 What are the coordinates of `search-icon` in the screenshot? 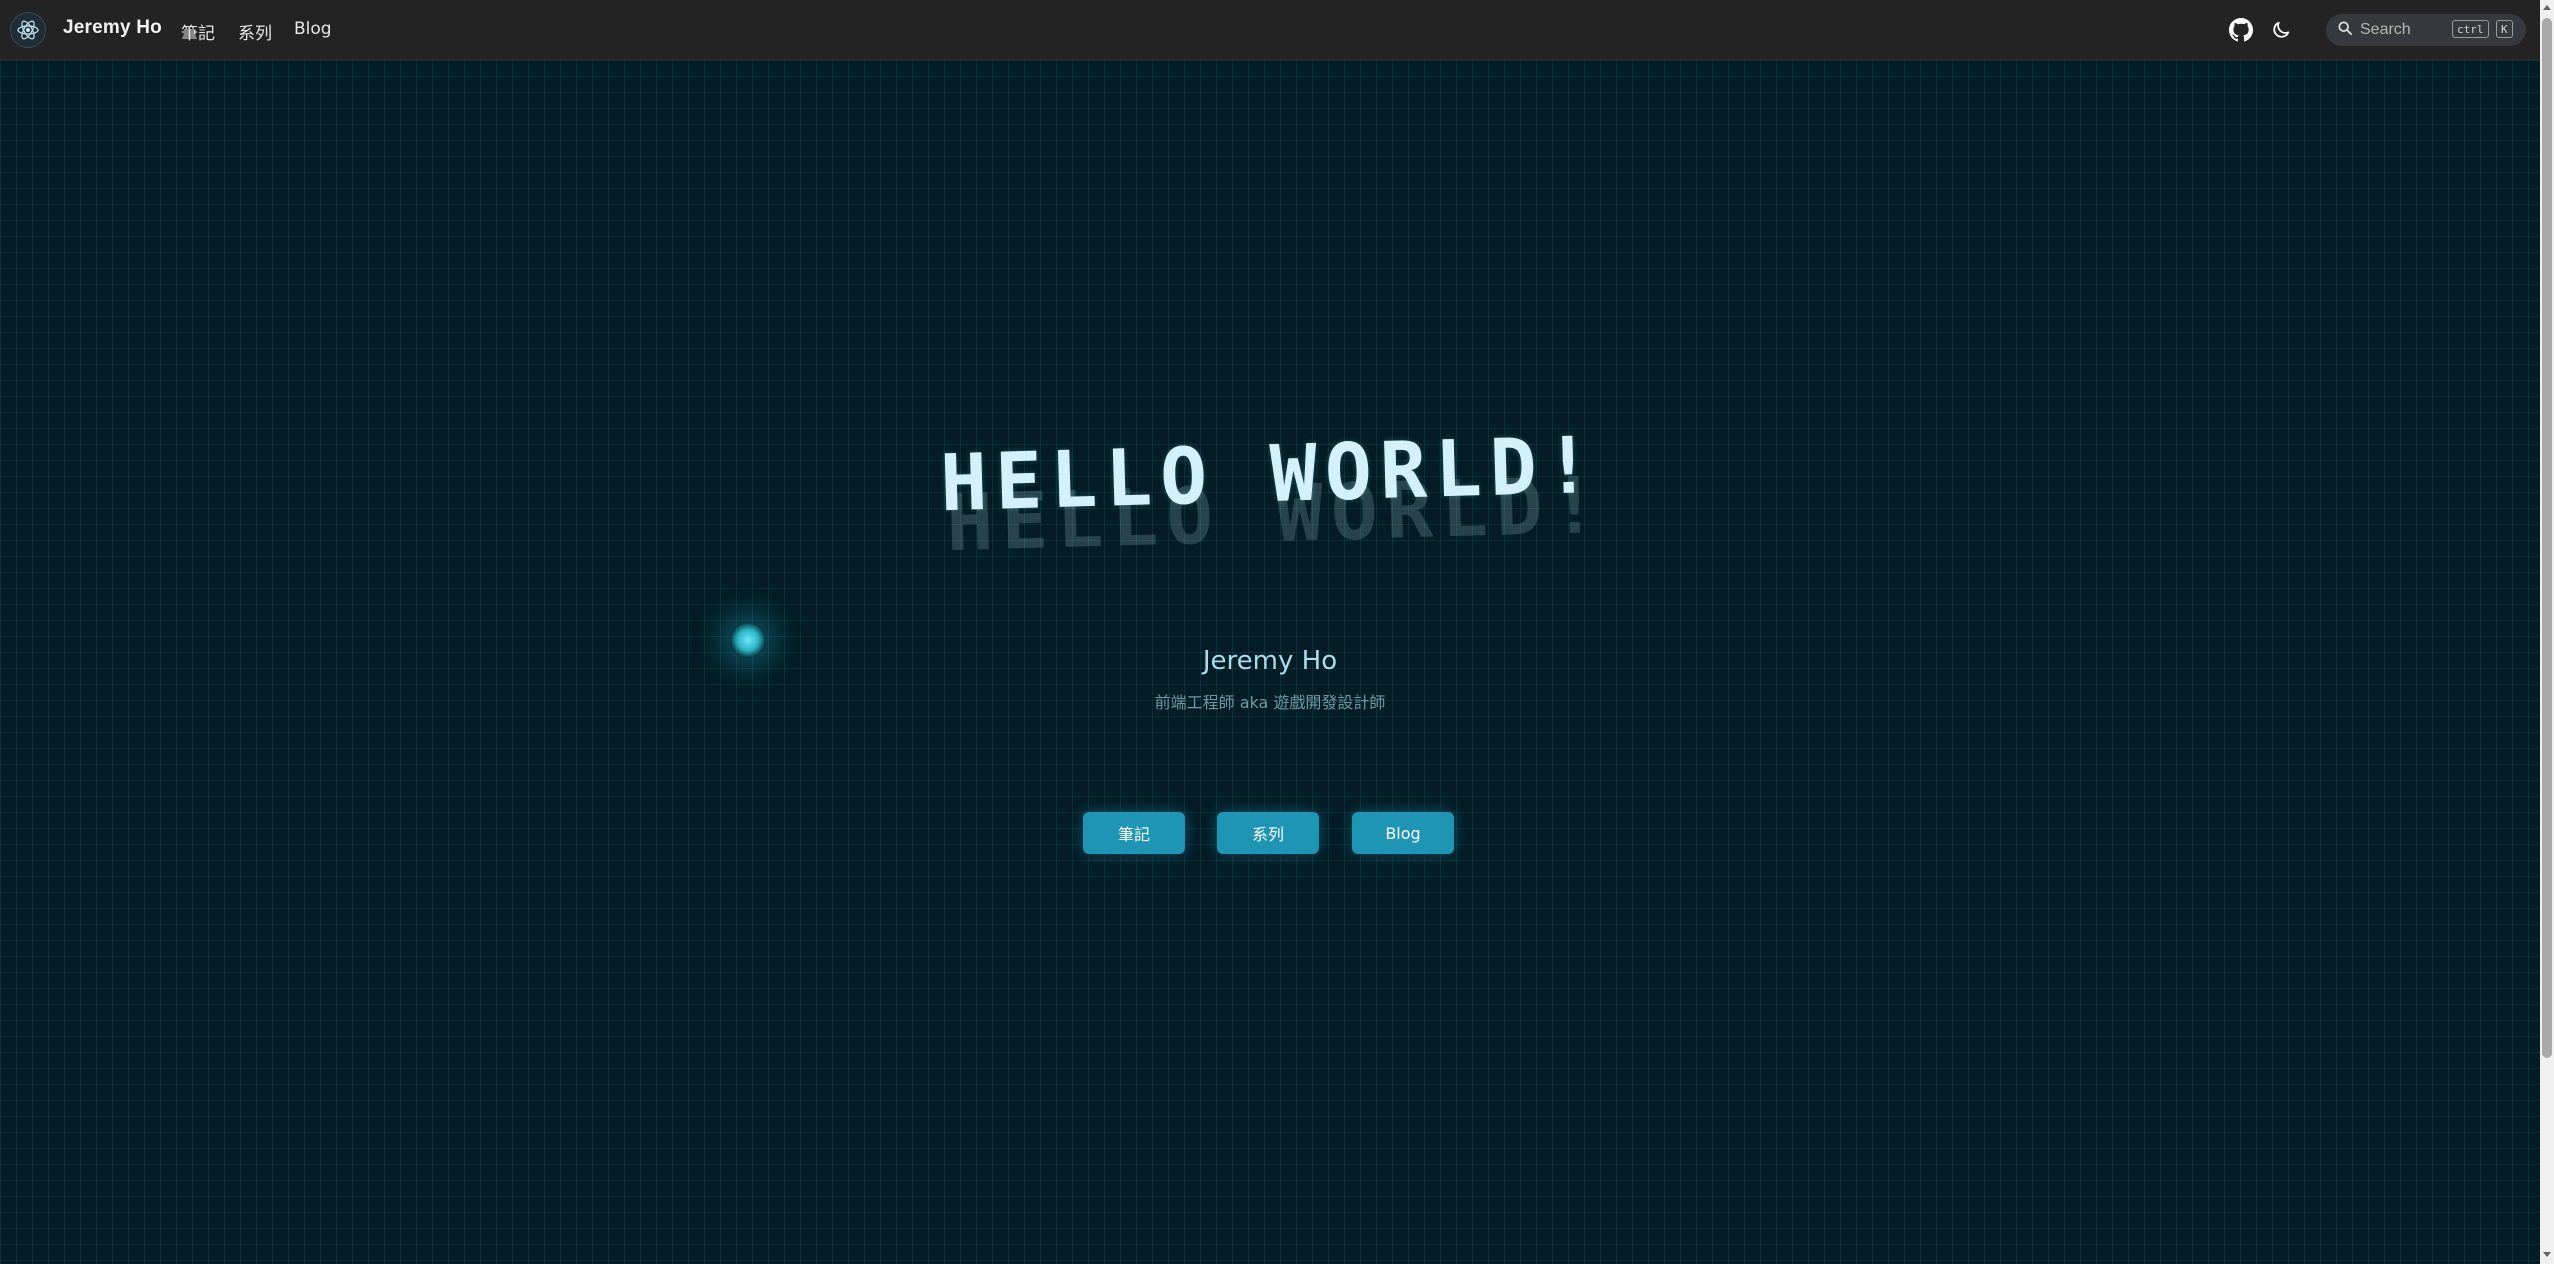 It's located at (2345, 30).